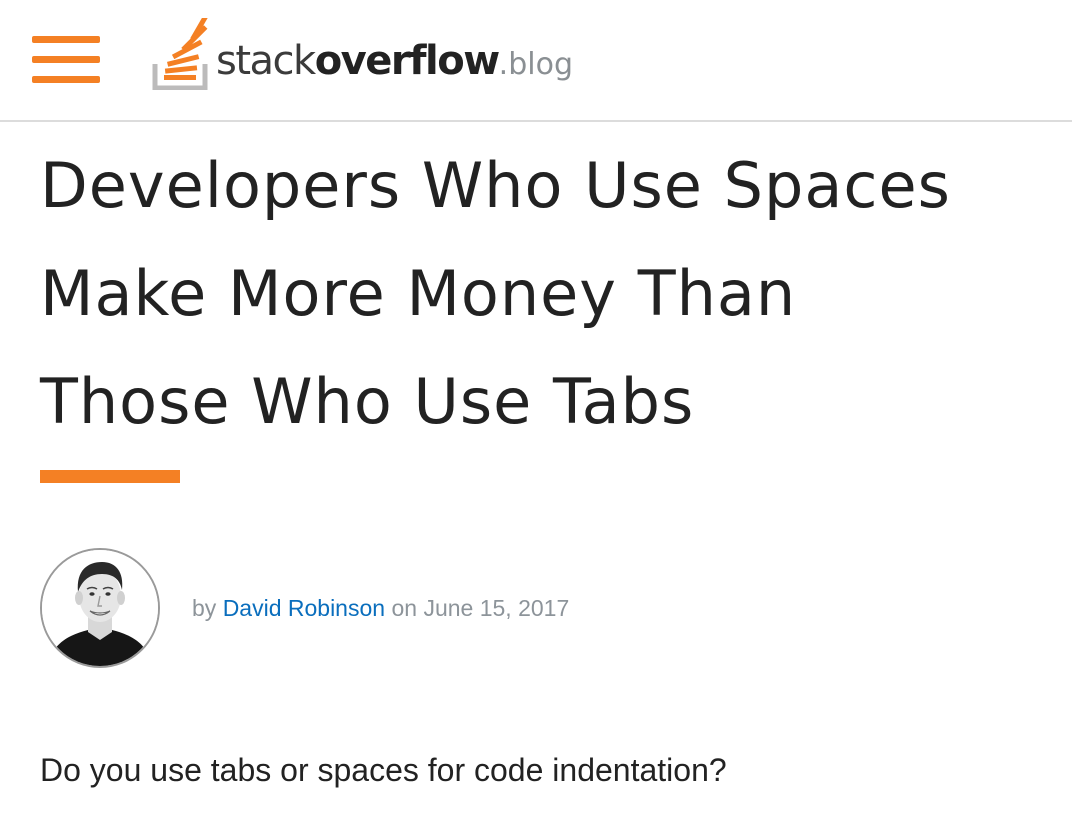 This screenshot has width=1072, height=836. Describe the element at coordinates (66, 39) in the screenshot. I see `menu-bar-top` at that location.